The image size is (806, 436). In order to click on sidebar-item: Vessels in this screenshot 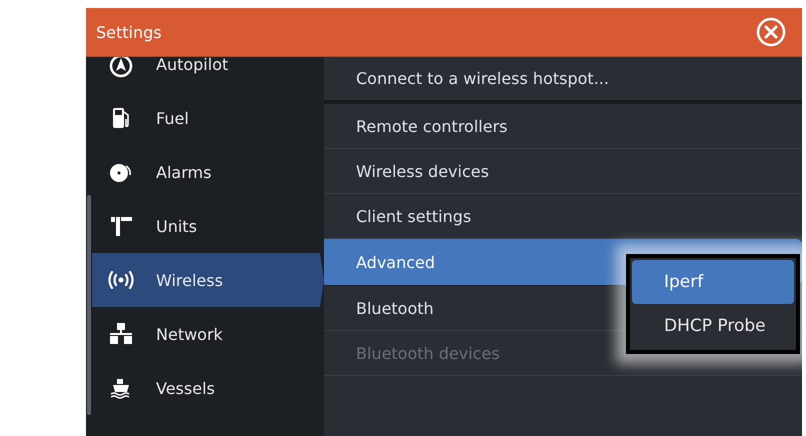, I will do `click(205, 388)`.